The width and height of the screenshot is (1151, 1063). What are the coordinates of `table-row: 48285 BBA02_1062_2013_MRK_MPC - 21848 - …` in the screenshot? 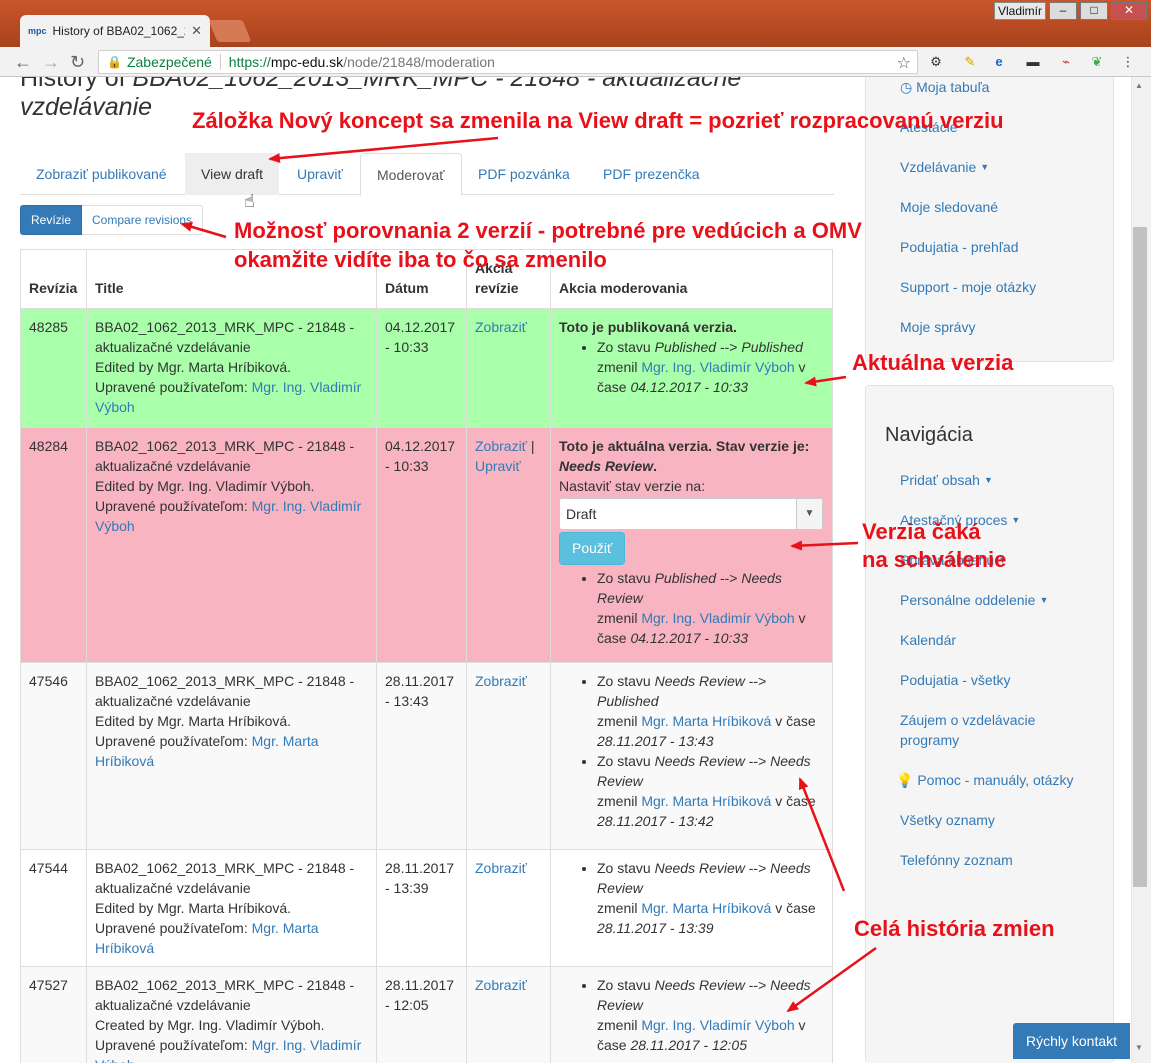 It's located at (426, 368).